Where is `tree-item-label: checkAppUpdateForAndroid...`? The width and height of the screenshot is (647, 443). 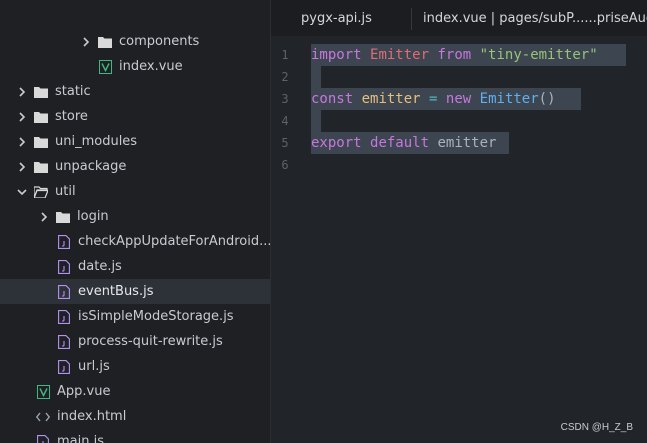
tree-item-label: checkAppUpdateForAndroid... is located at coordinates (174, 241).